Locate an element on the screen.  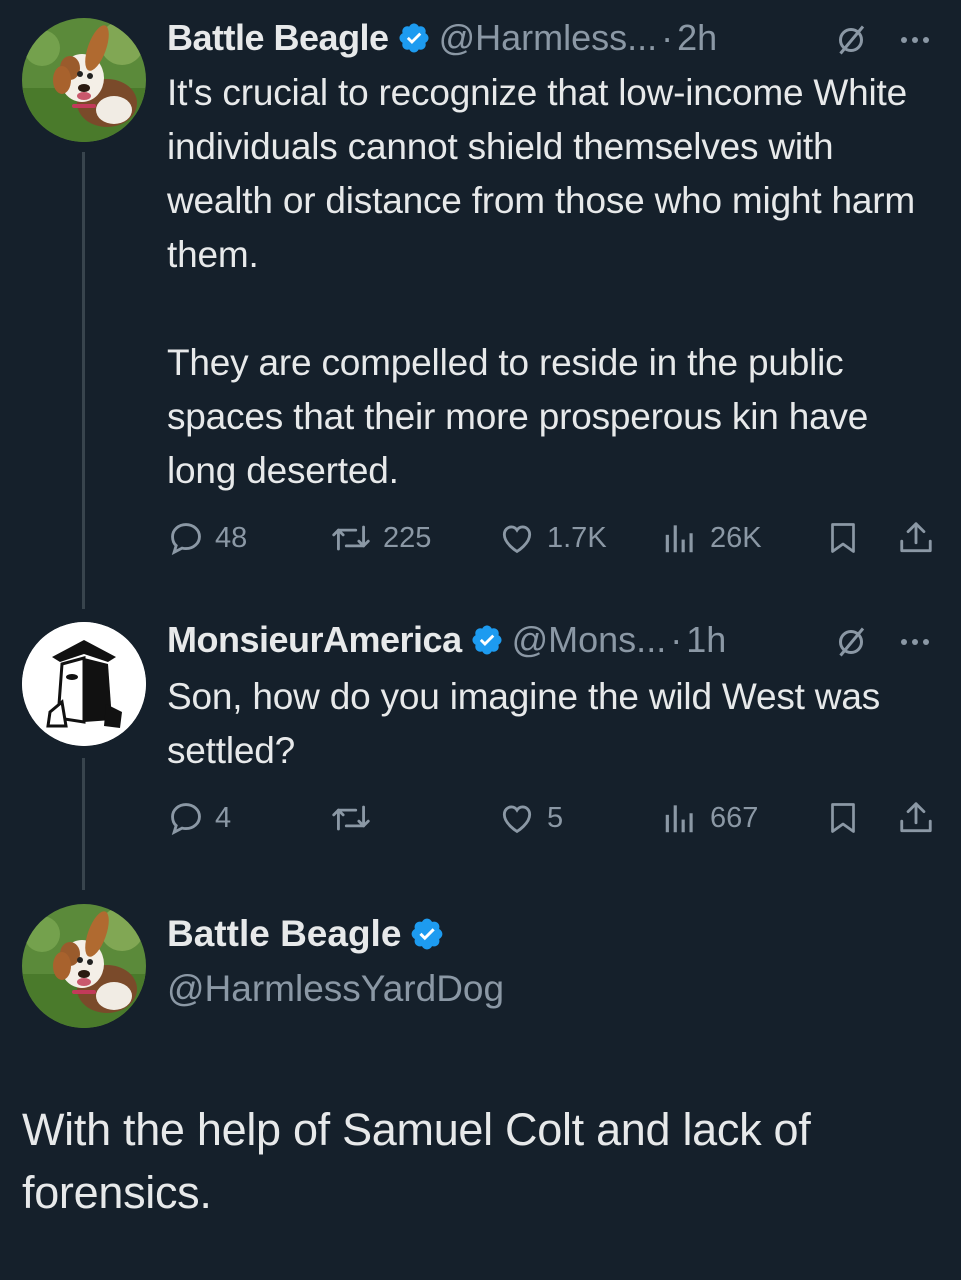
reply-count: 4 is located at coordinates (223, 817).